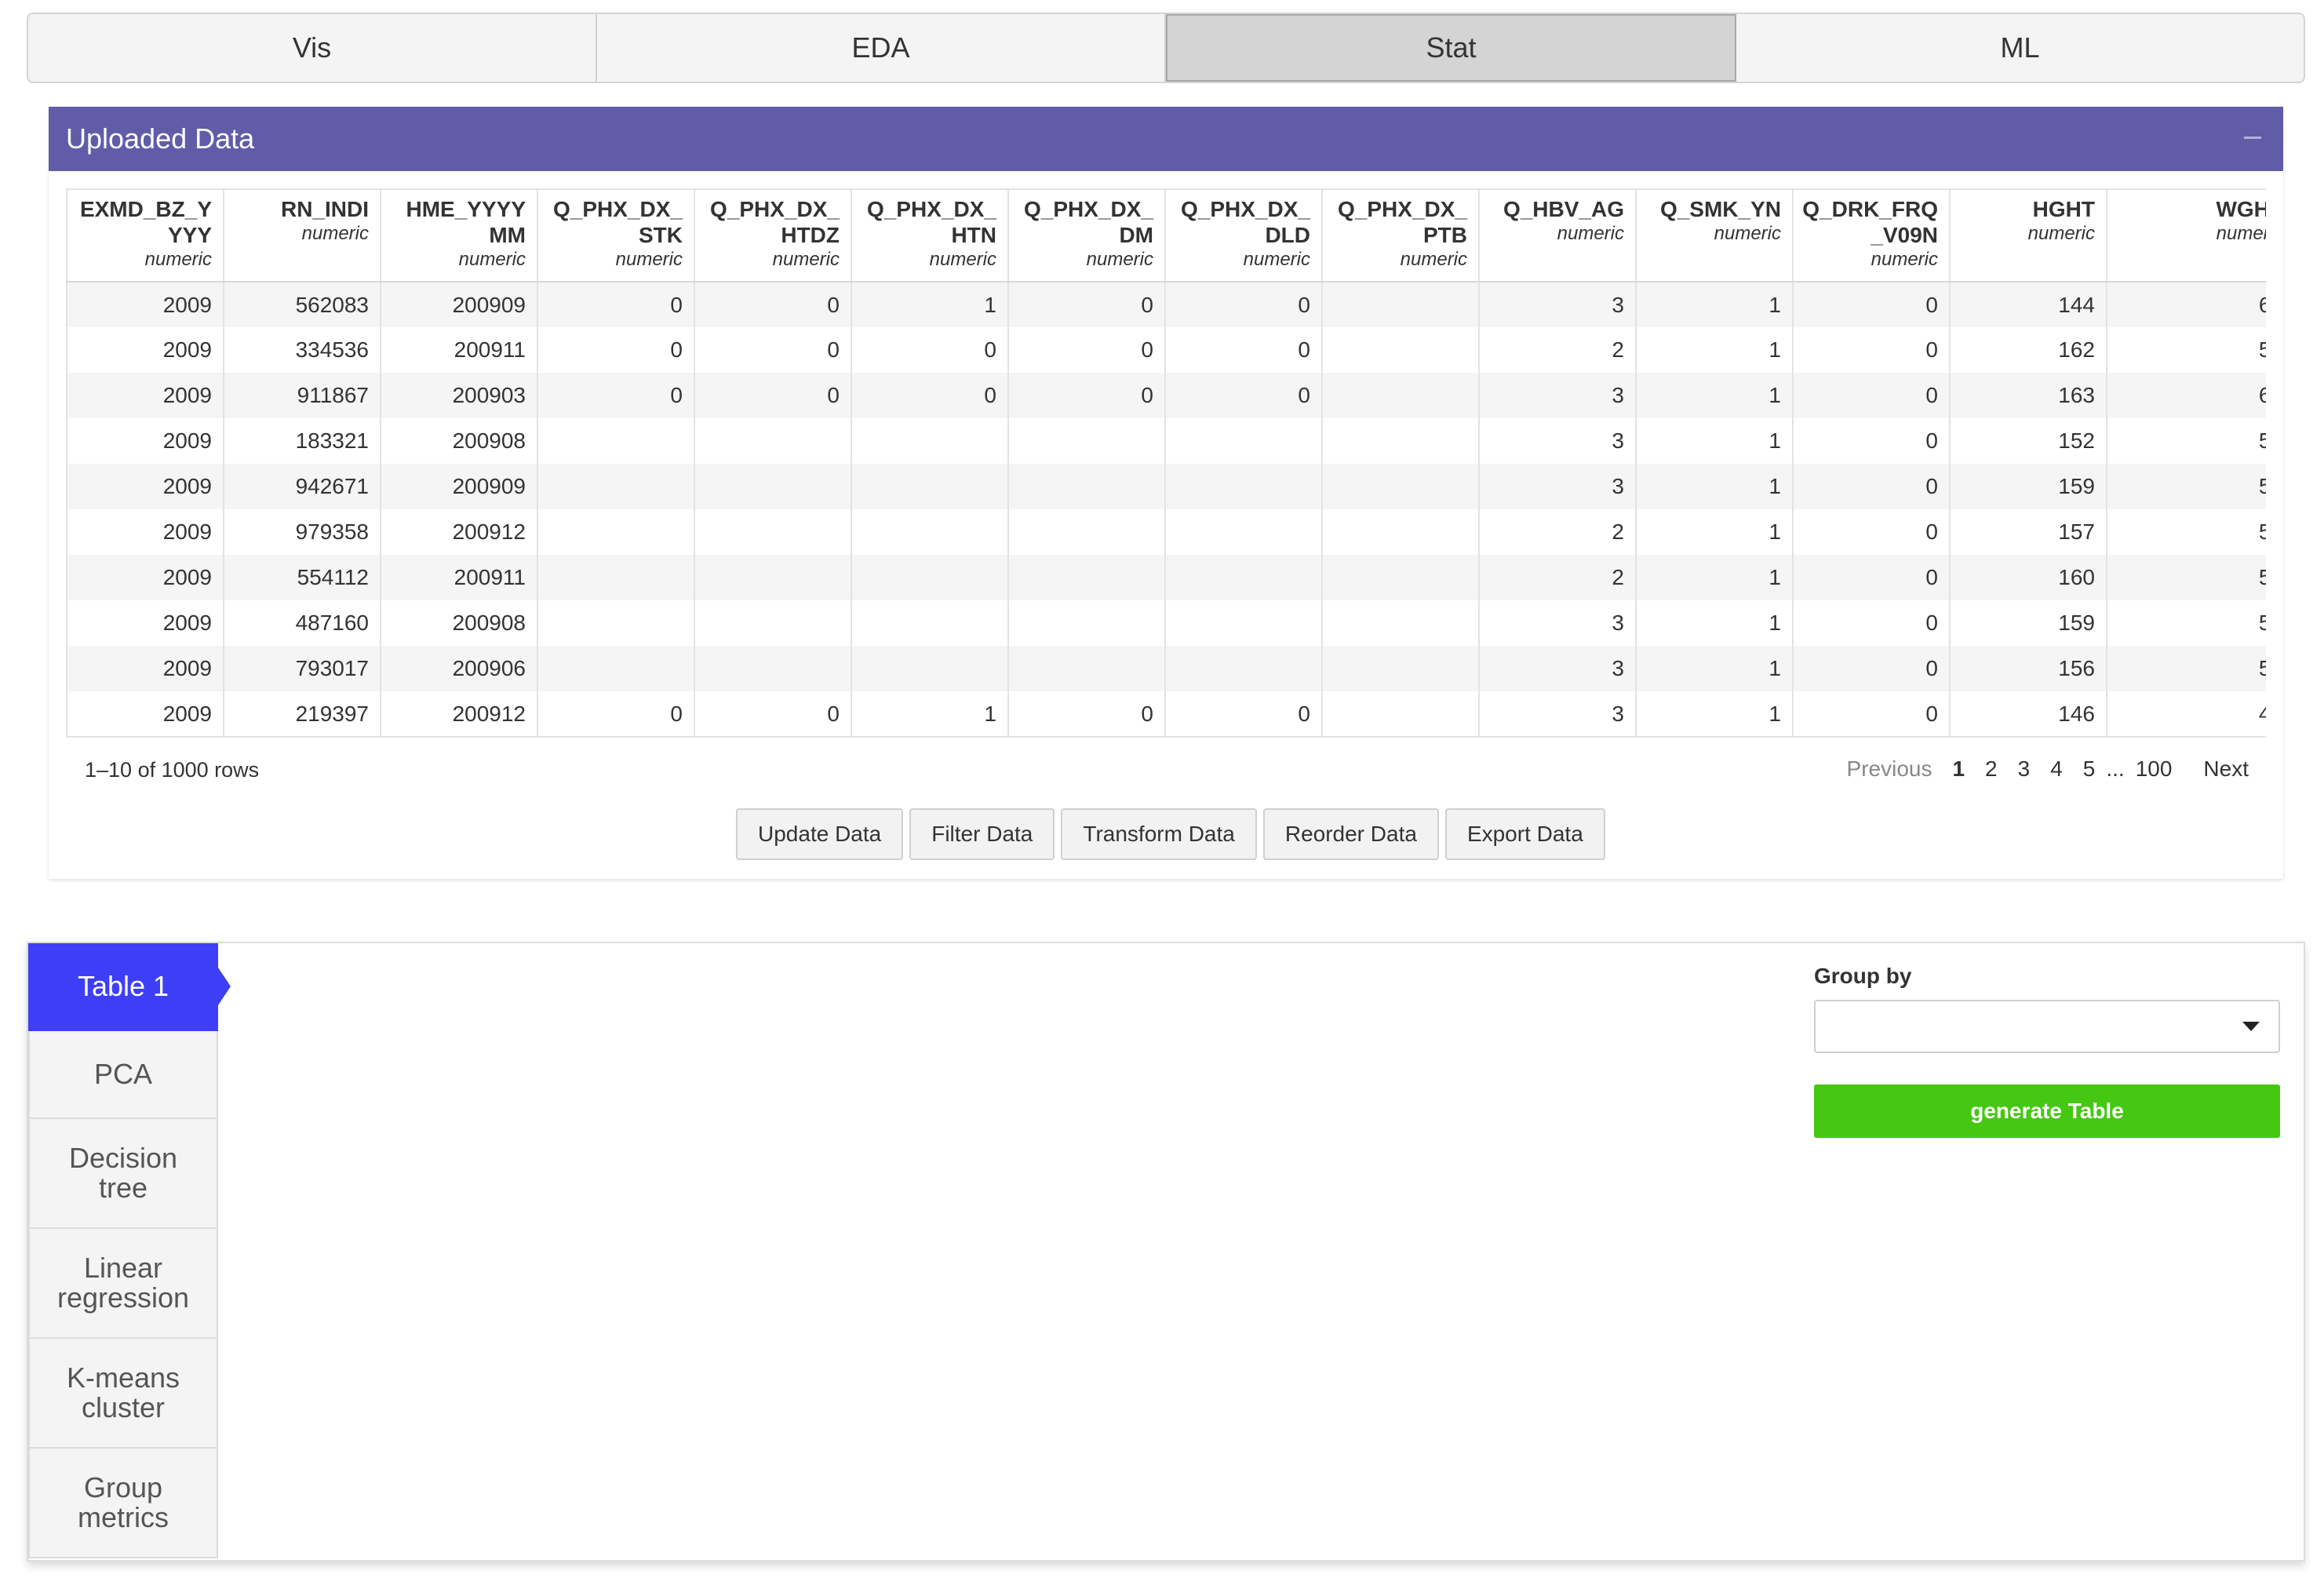 The width and height of the screenshot is (2324, 1593). I want to click on caret-down-icon, so click(2251, 1026).